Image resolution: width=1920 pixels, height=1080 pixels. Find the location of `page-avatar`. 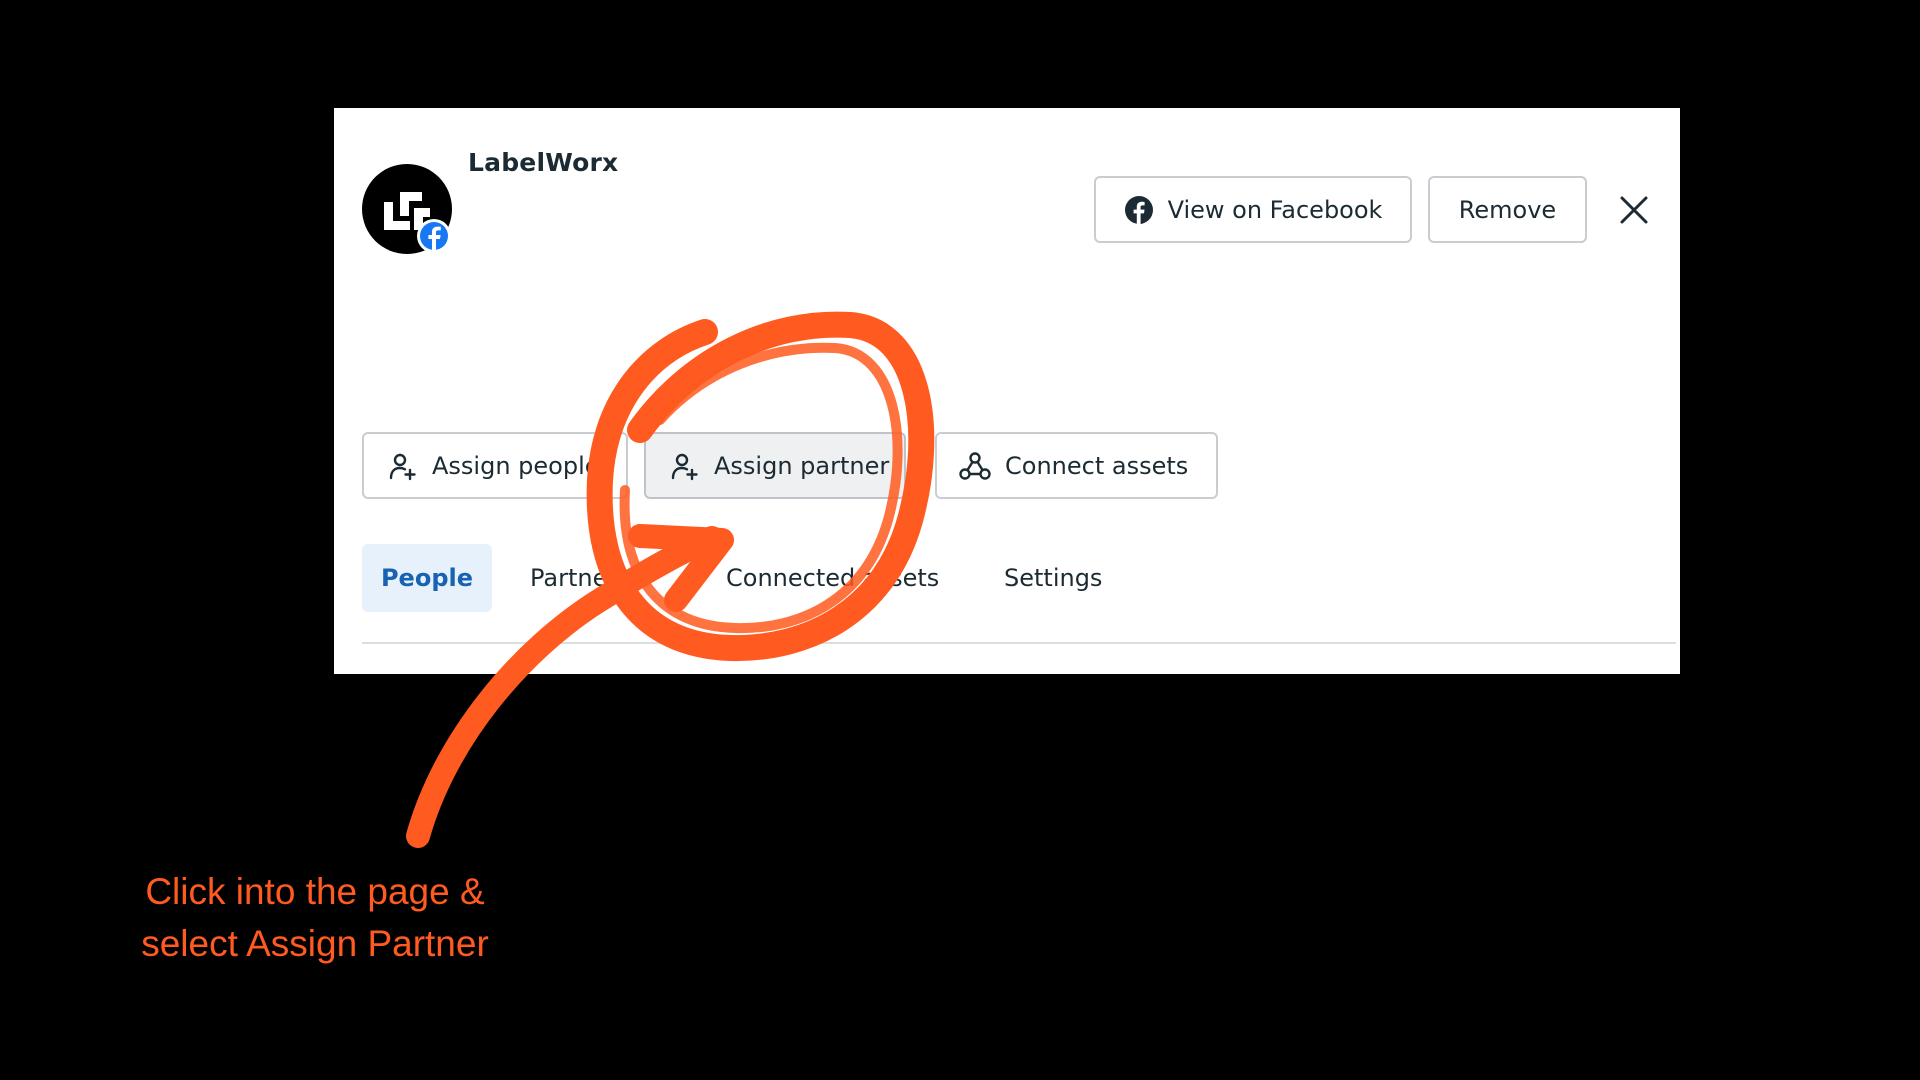

page-avatar is located at coordinates (407, 209).